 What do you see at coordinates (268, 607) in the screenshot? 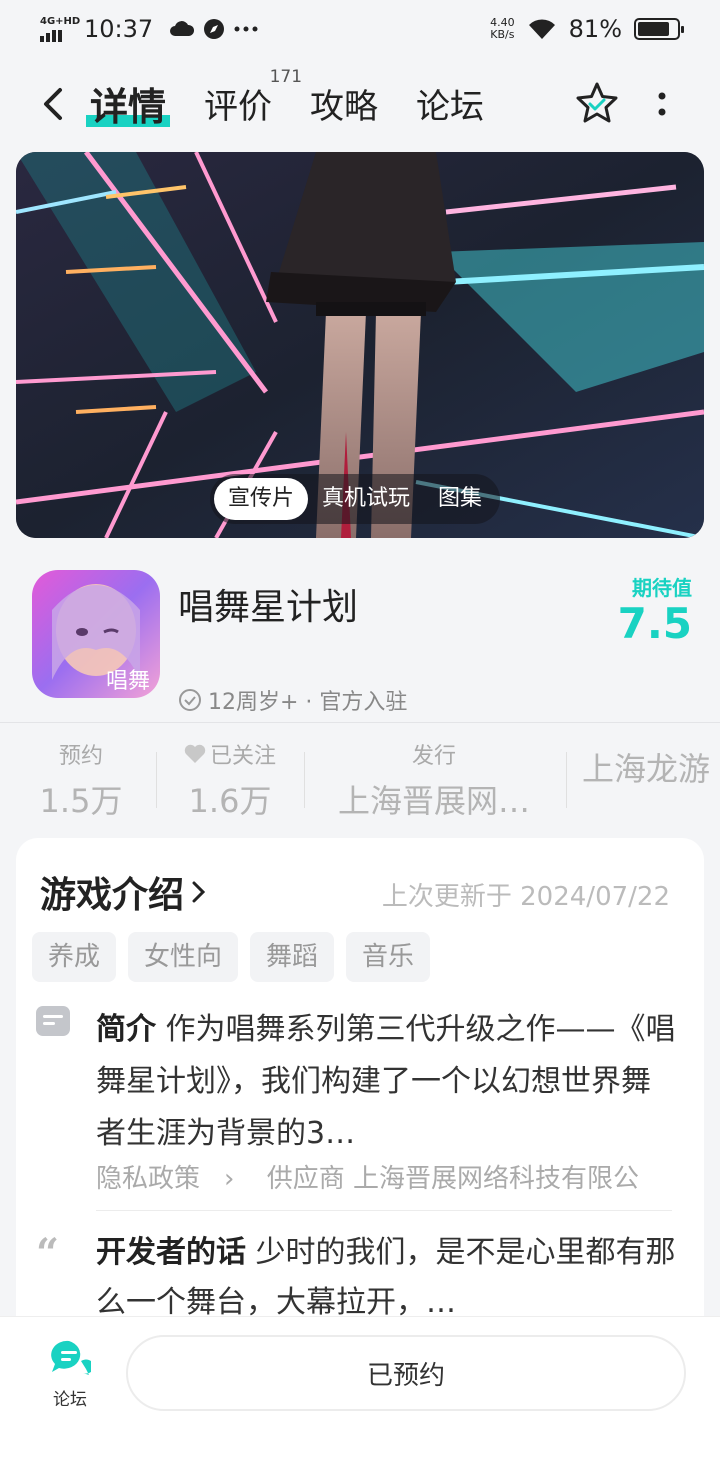
I see `app-name: 唱舞星计划` at bounding box center [268, 607].